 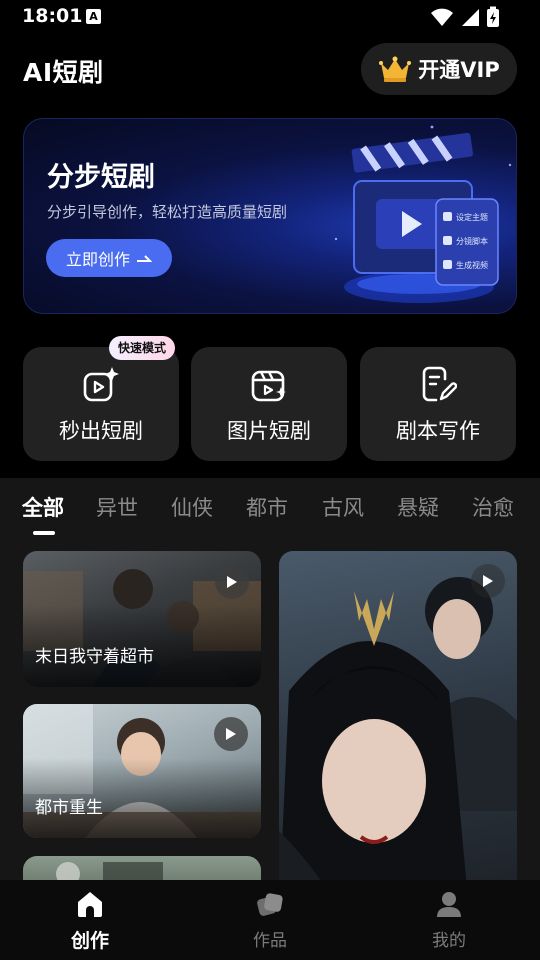 What do you see at coordinates (90, 921) in the screenshot?
I see `nav-create: 创作` at bounding box center [90, 921].